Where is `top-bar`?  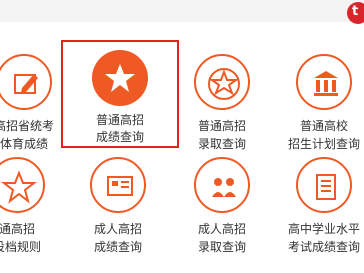
top-bar is located at coordinates (182, 11).